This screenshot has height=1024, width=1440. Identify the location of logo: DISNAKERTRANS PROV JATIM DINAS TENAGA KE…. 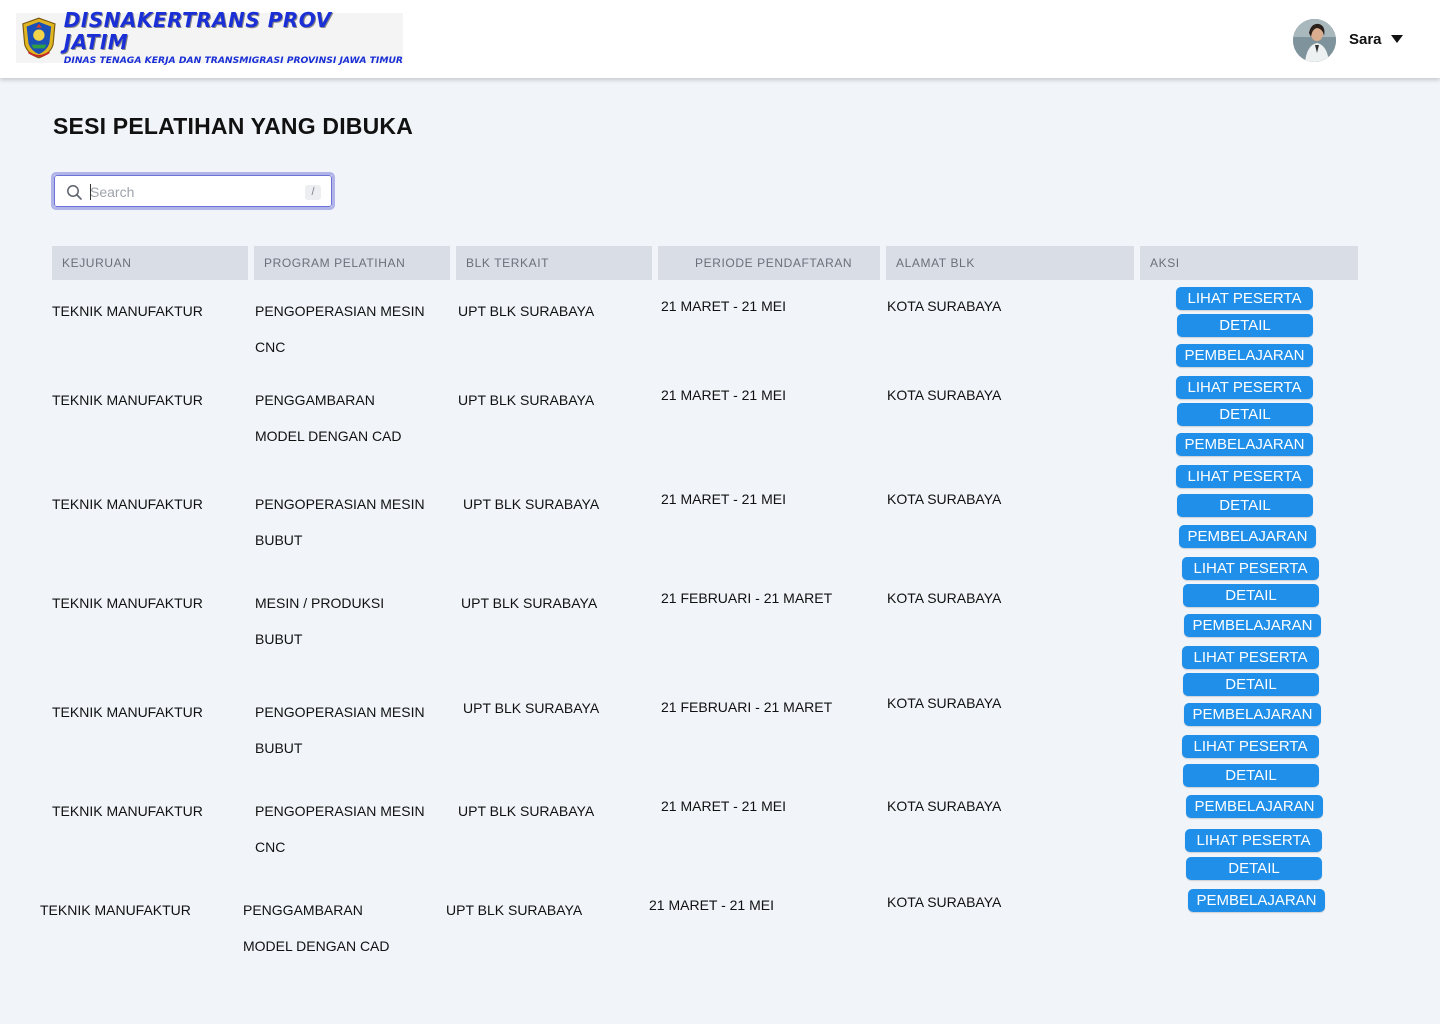
(209, 37).